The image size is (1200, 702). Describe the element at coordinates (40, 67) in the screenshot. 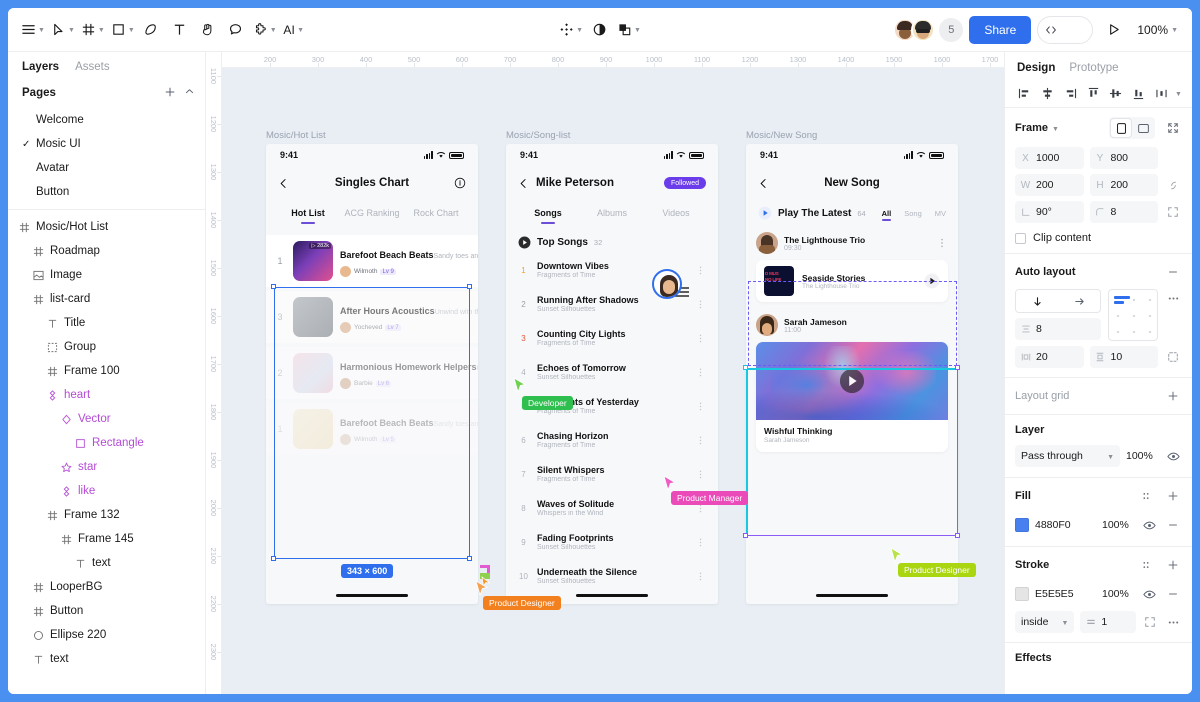

I see `tab-layers: Layers` at that location.